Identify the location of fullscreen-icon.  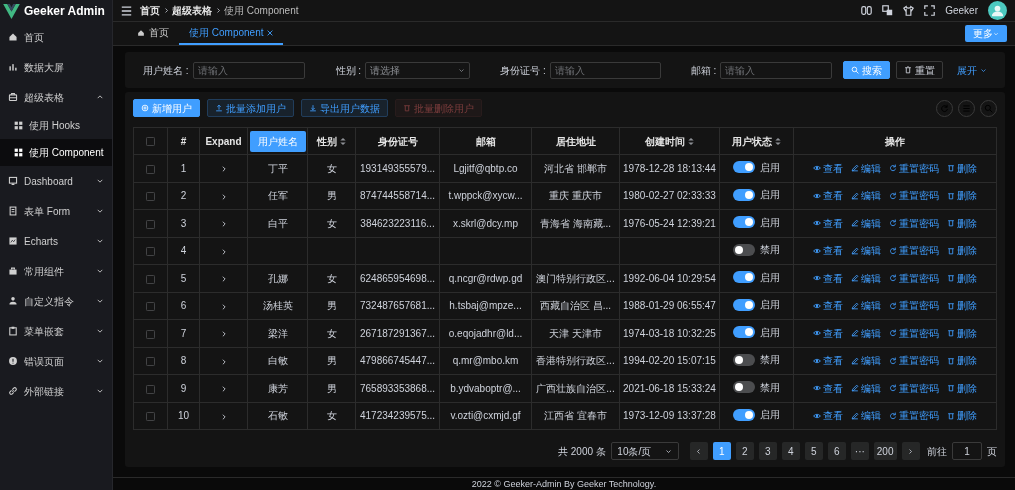
(930, 10).